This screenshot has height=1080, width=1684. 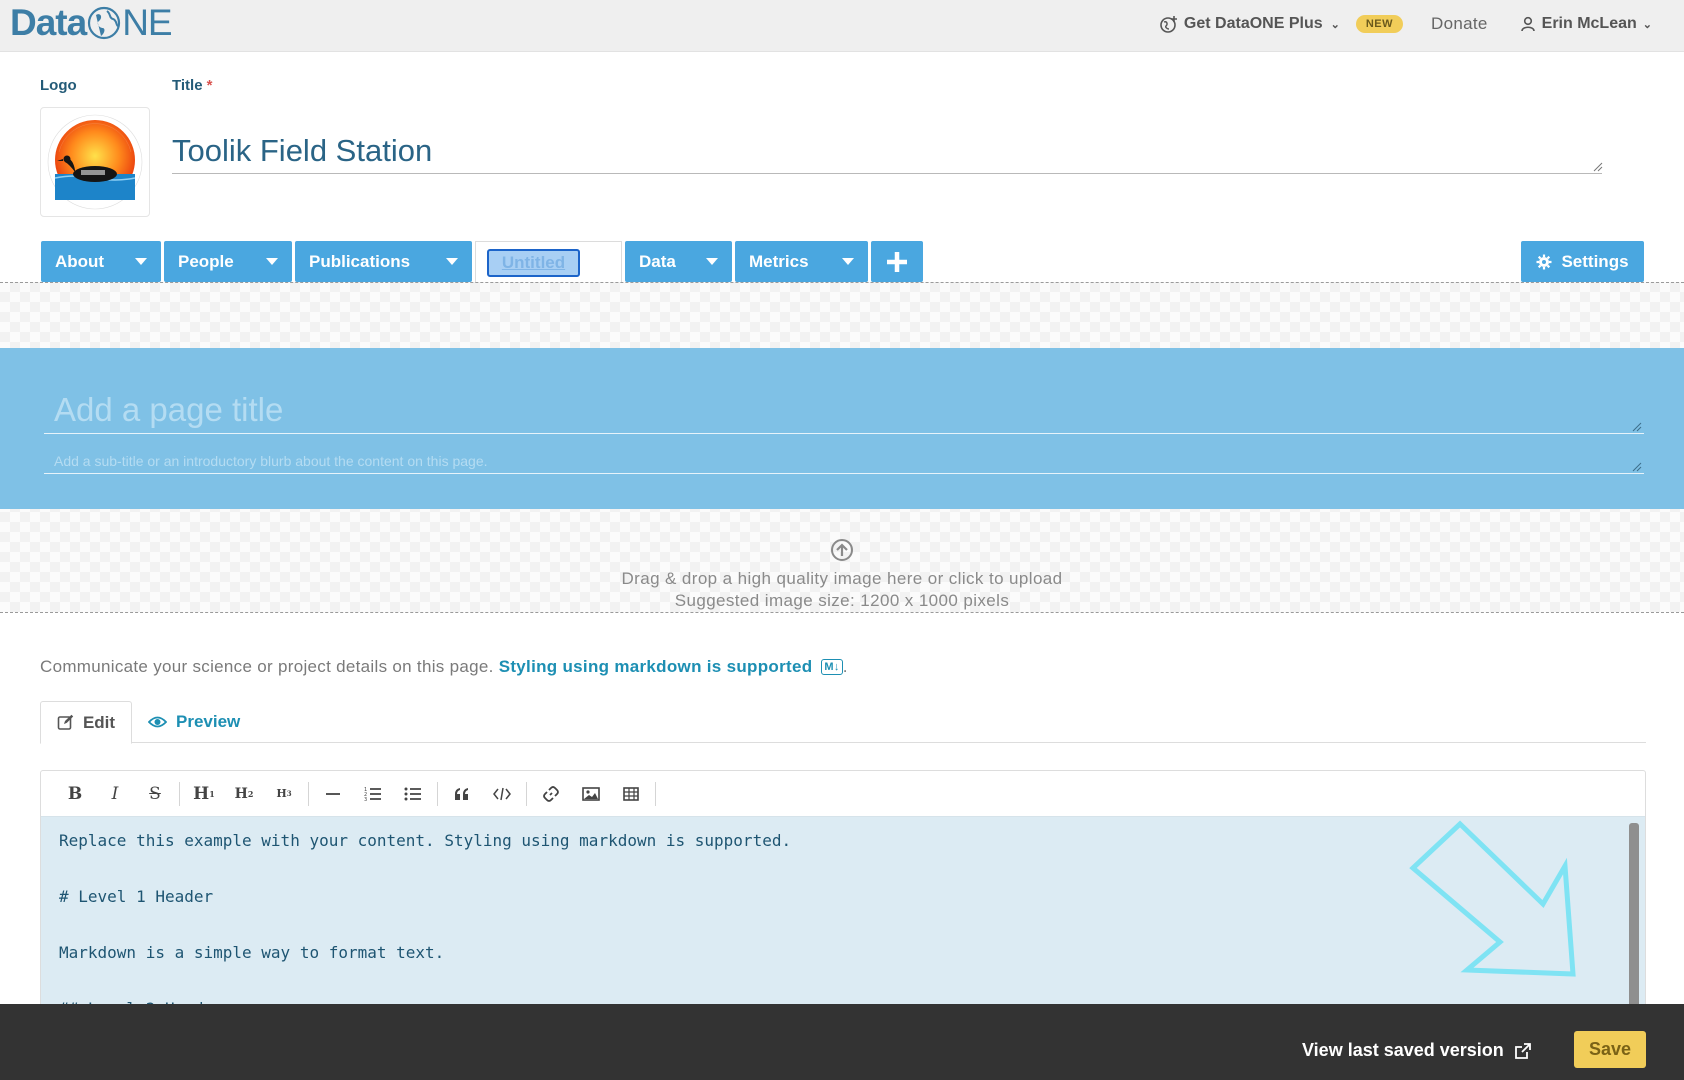 I want to click on editor-tabs: Edit Preview, so click(x=843, y=722).